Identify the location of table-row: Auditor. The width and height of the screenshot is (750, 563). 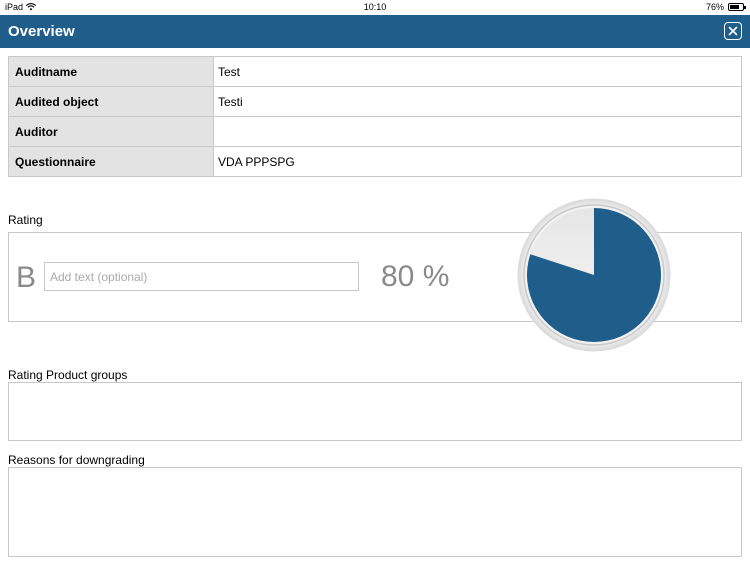
(375, 131).